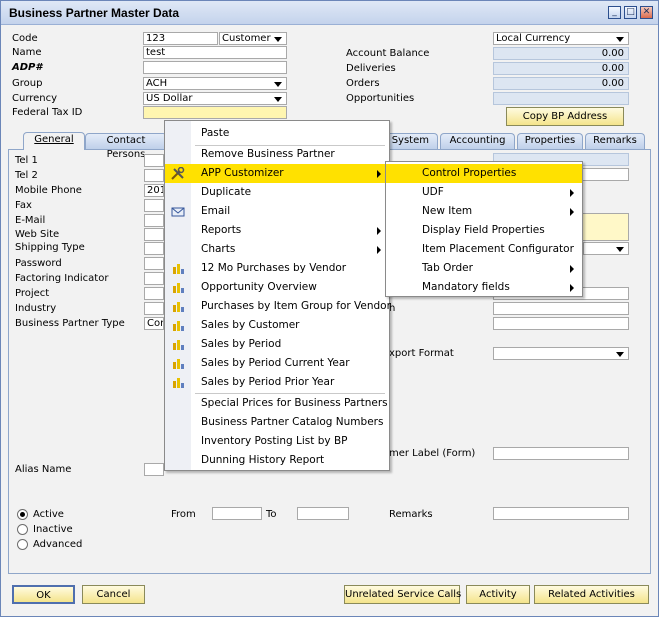  Describe the element at coordinates (371, 68) in the screenshot. I see `deliveries-label: Deliveries` at that location.